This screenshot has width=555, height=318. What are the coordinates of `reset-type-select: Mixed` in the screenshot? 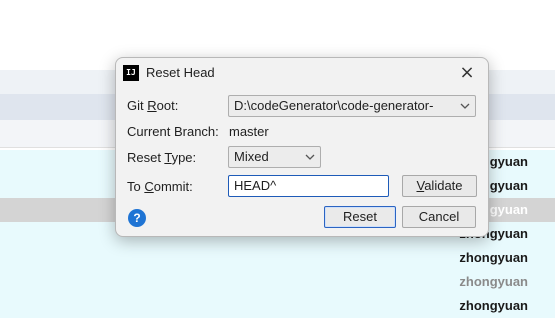 It's located at (274, 157).